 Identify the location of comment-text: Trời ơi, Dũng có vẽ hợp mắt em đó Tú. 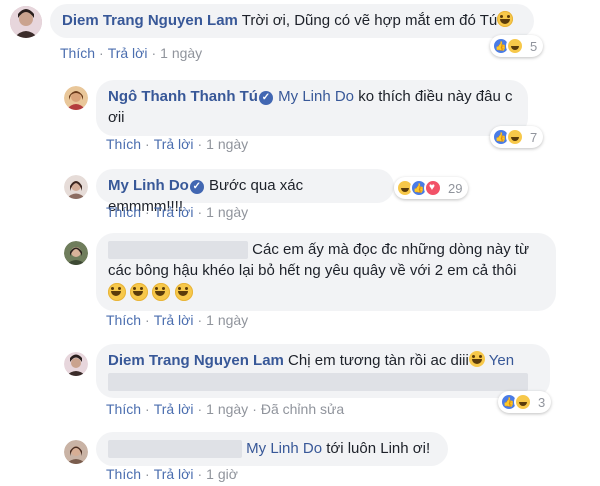
(369, 20).